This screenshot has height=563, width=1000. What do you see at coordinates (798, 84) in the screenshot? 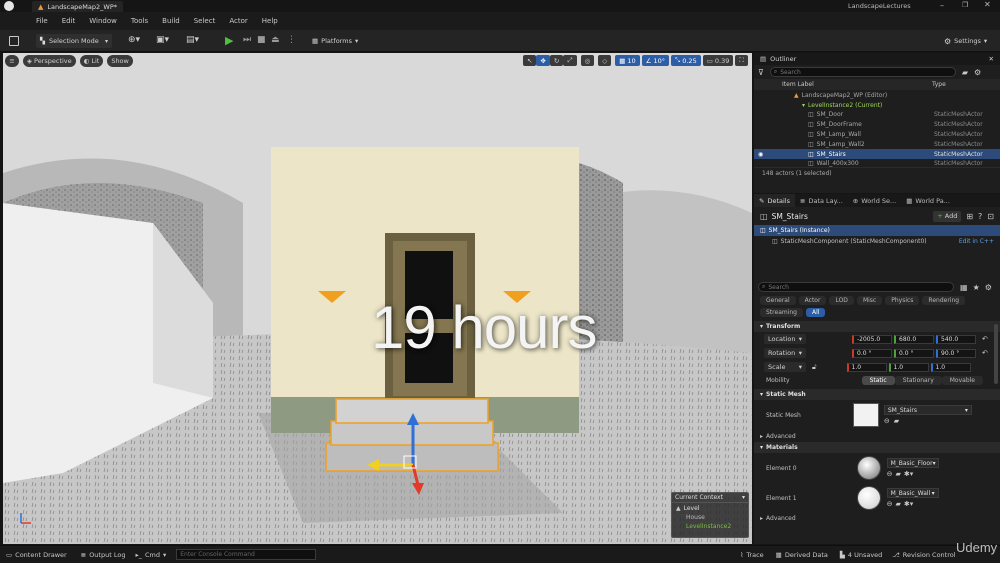
I see `column-item-label: Item Label` at bounding box center [798, 84].